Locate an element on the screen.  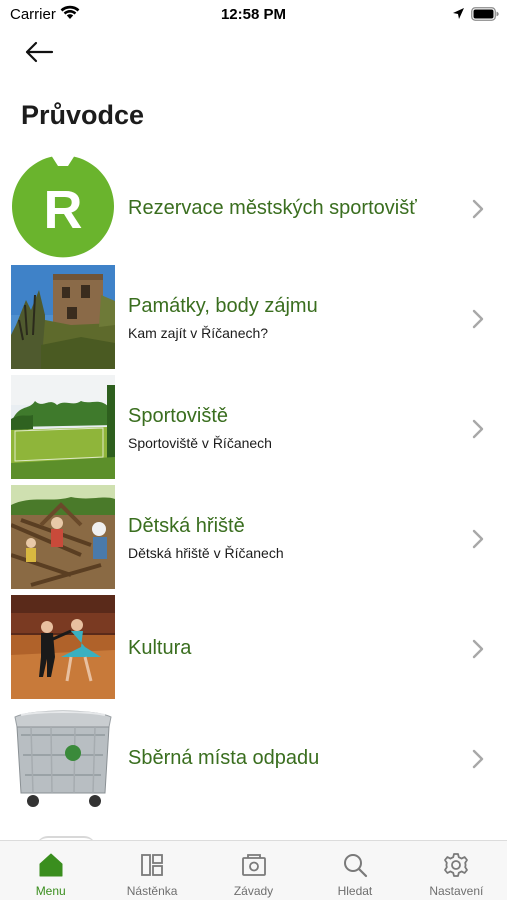
tab-label: Nástěnka is located at coordinates (152, 891).